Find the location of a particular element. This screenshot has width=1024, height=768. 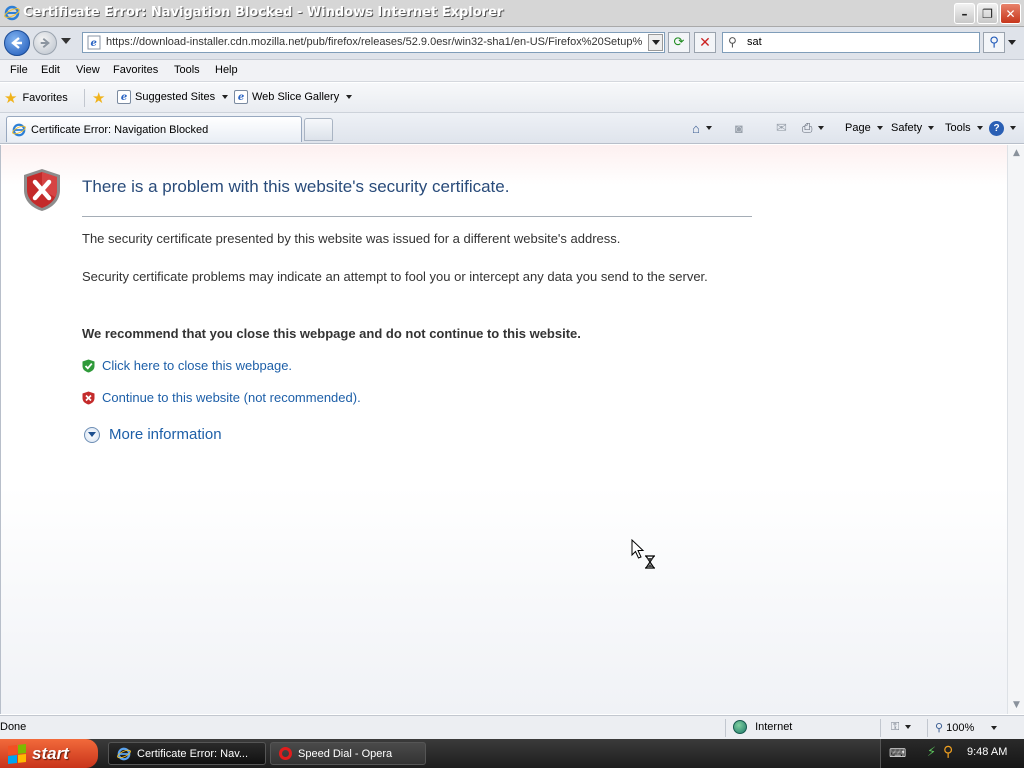

page-menu-button: Page is located at coordinates (864, 128).